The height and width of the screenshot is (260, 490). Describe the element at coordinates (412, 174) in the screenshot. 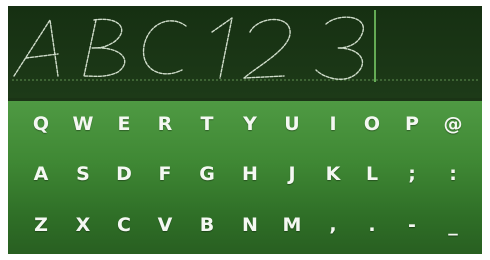

I see `key-semicolon: ;` at that location.